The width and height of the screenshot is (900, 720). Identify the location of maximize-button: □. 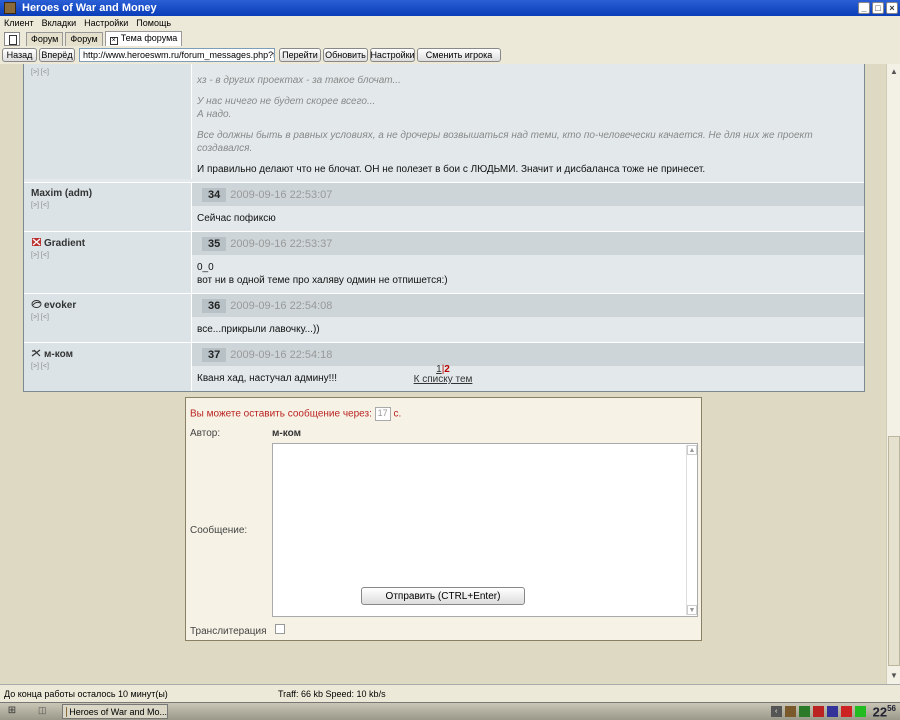
(878, 8).